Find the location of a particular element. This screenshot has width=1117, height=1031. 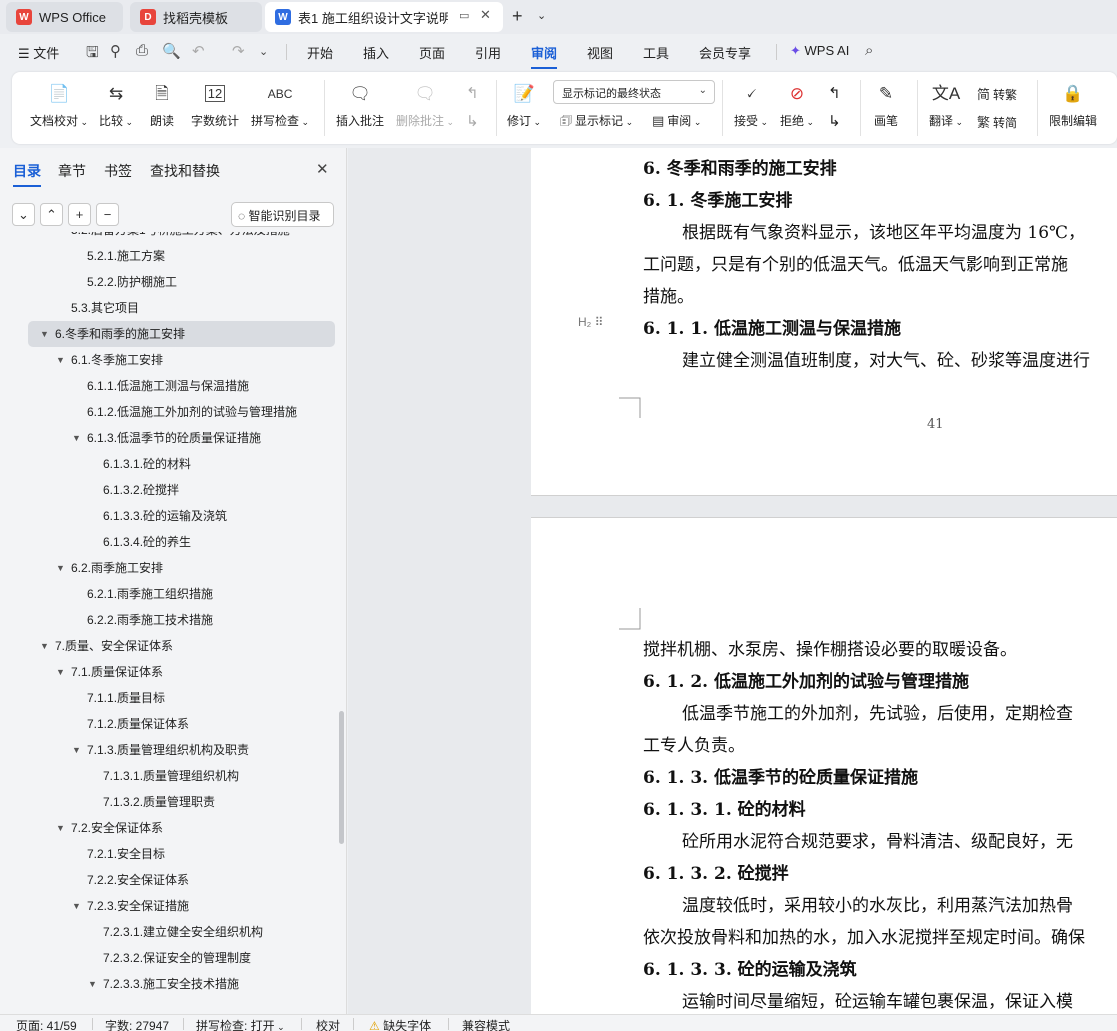

to-traditional-button: 简转繁 is located at coordinates (997, 93).